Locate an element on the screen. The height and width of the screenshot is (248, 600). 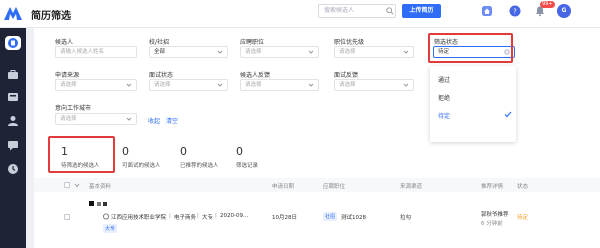
interview-feedback-select: 请选择 is located at coordinates (374, 85).